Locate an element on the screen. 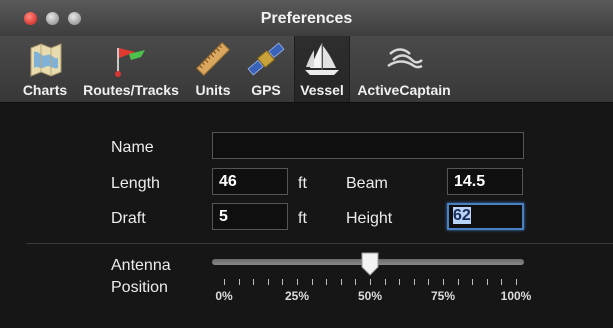 The image size is (613, 328). beam-field is located at coordinates (485, 181).